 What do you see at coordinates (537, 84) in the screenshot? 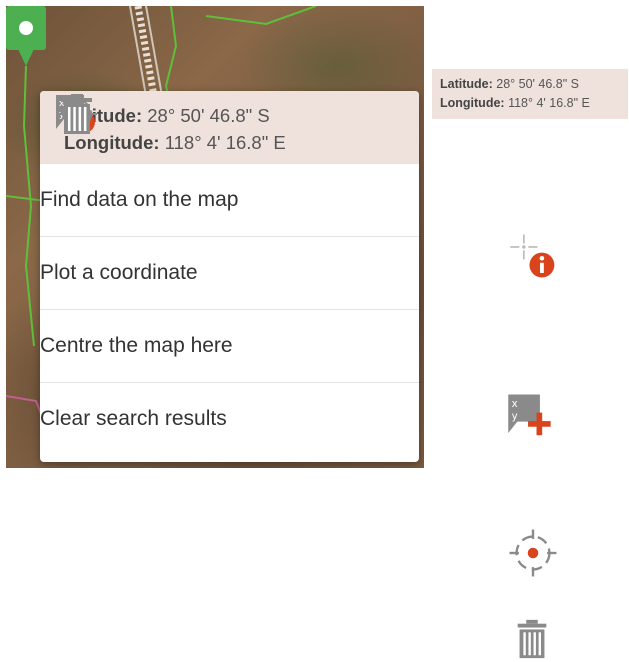
I see `tooltip-latitude-value: 28° 50' 46.8" S` at bounding box center [537, 84].